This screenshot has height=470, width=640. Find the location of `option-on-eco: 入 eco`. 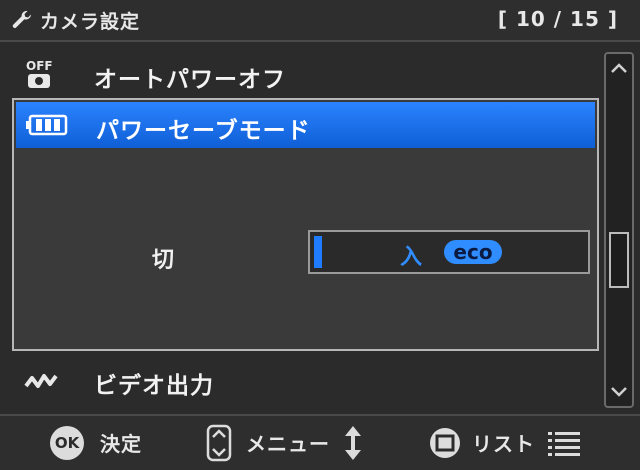

option-on-eco: 入 eco is located at coordinates (449, 252).